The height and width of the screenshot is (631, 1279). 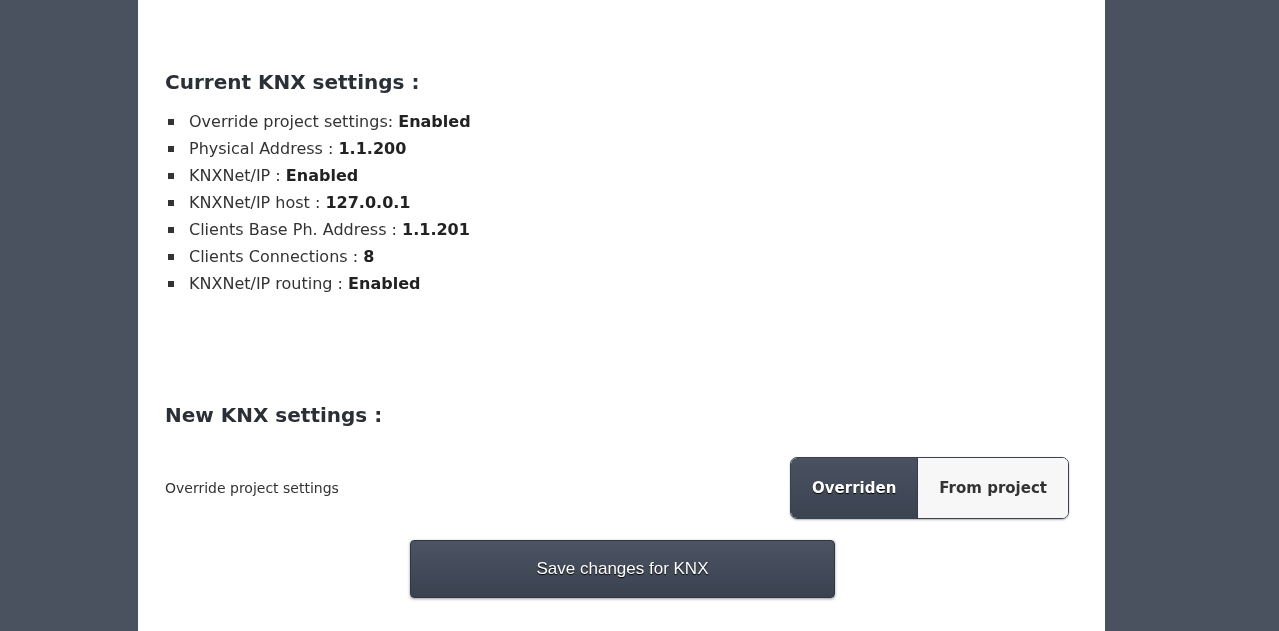 What do you see at coordinates (282, 256) in the screenshot?
I see `setting-text: Clients Connections : 8` at bounding box center [282, 256].